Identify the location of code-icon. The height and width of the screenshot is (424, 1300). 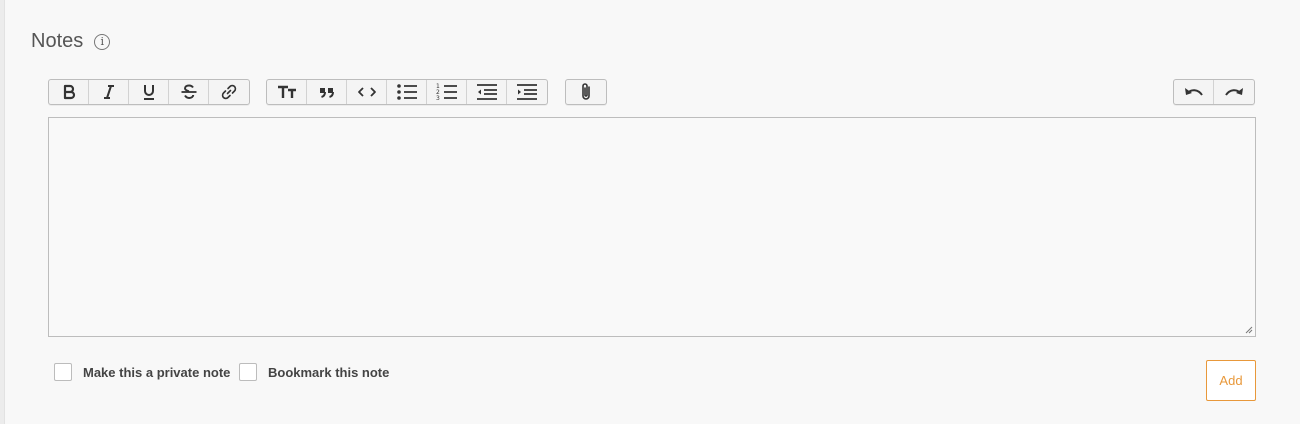
(366, 92).